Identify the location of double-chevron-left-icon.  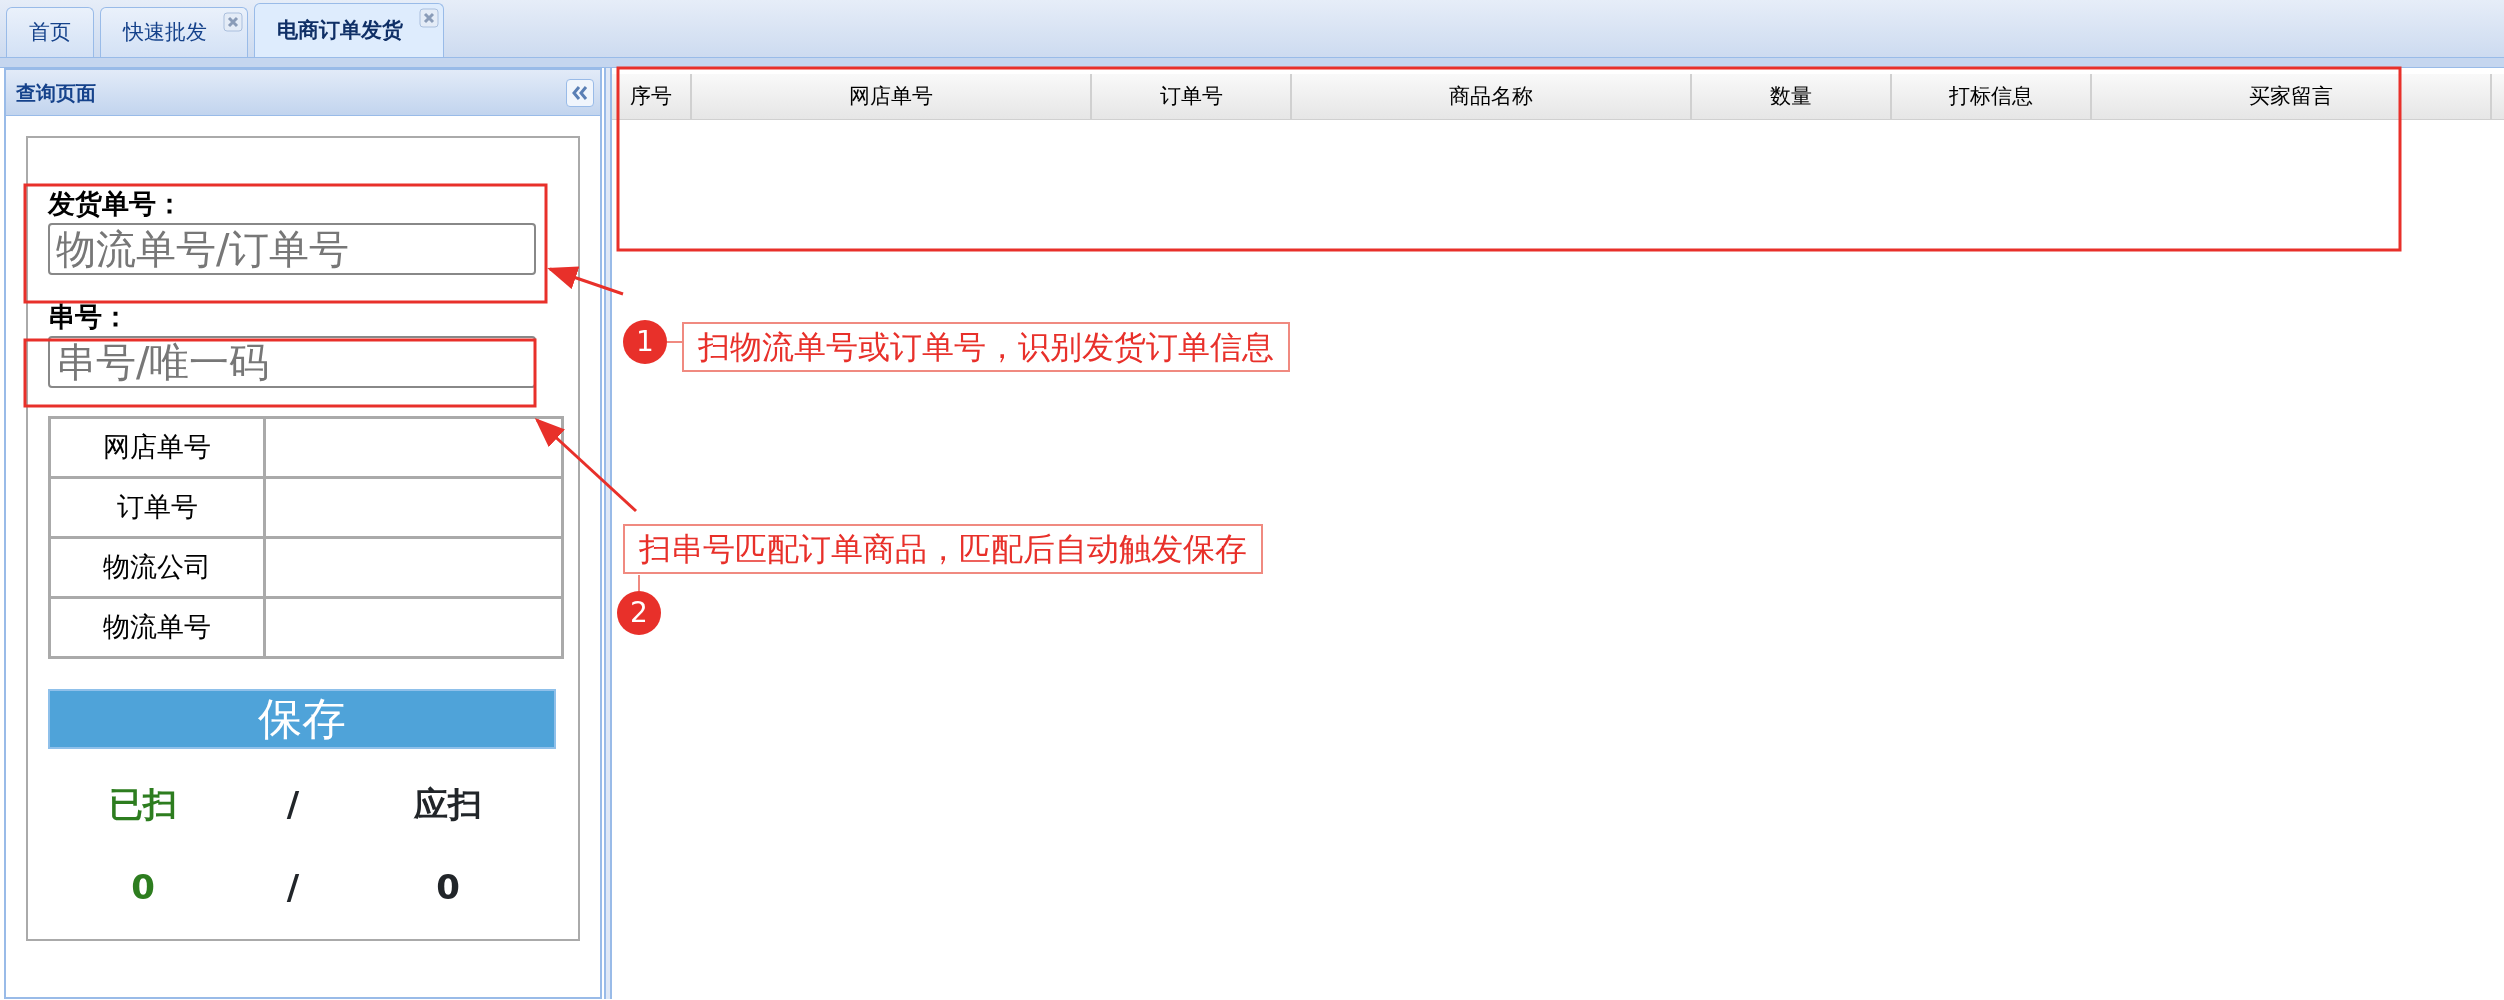
(580, 92).